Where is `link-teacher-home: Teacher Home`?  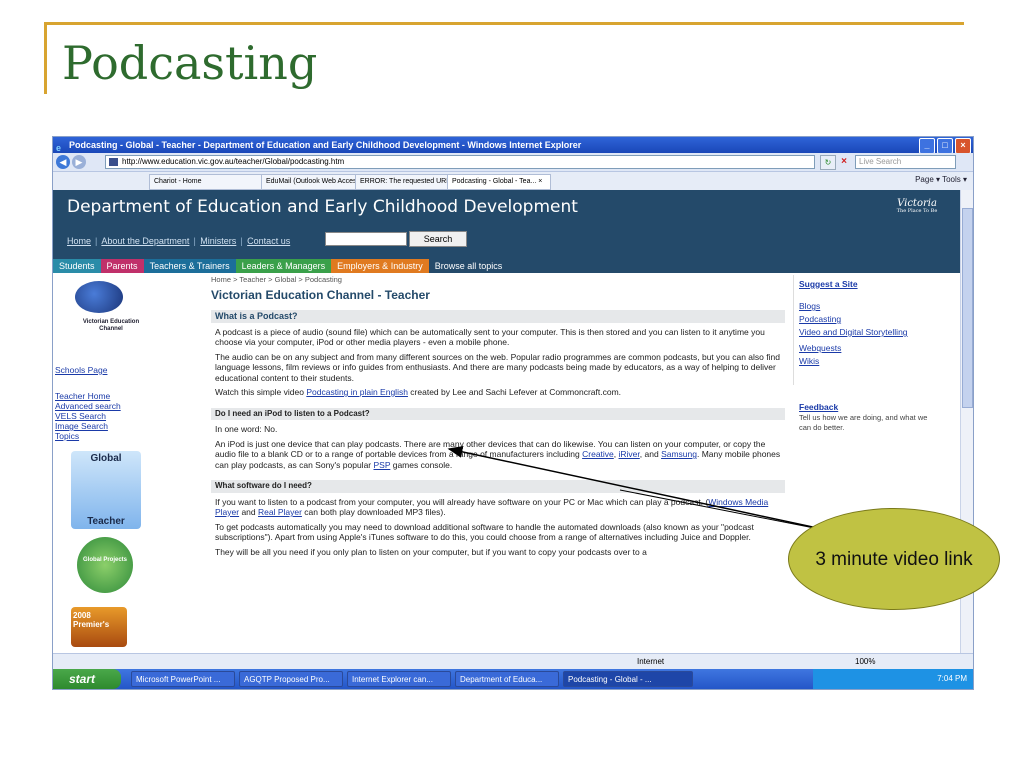
link-teacher-home: Teacher Home is located at coordinates (82, 396).